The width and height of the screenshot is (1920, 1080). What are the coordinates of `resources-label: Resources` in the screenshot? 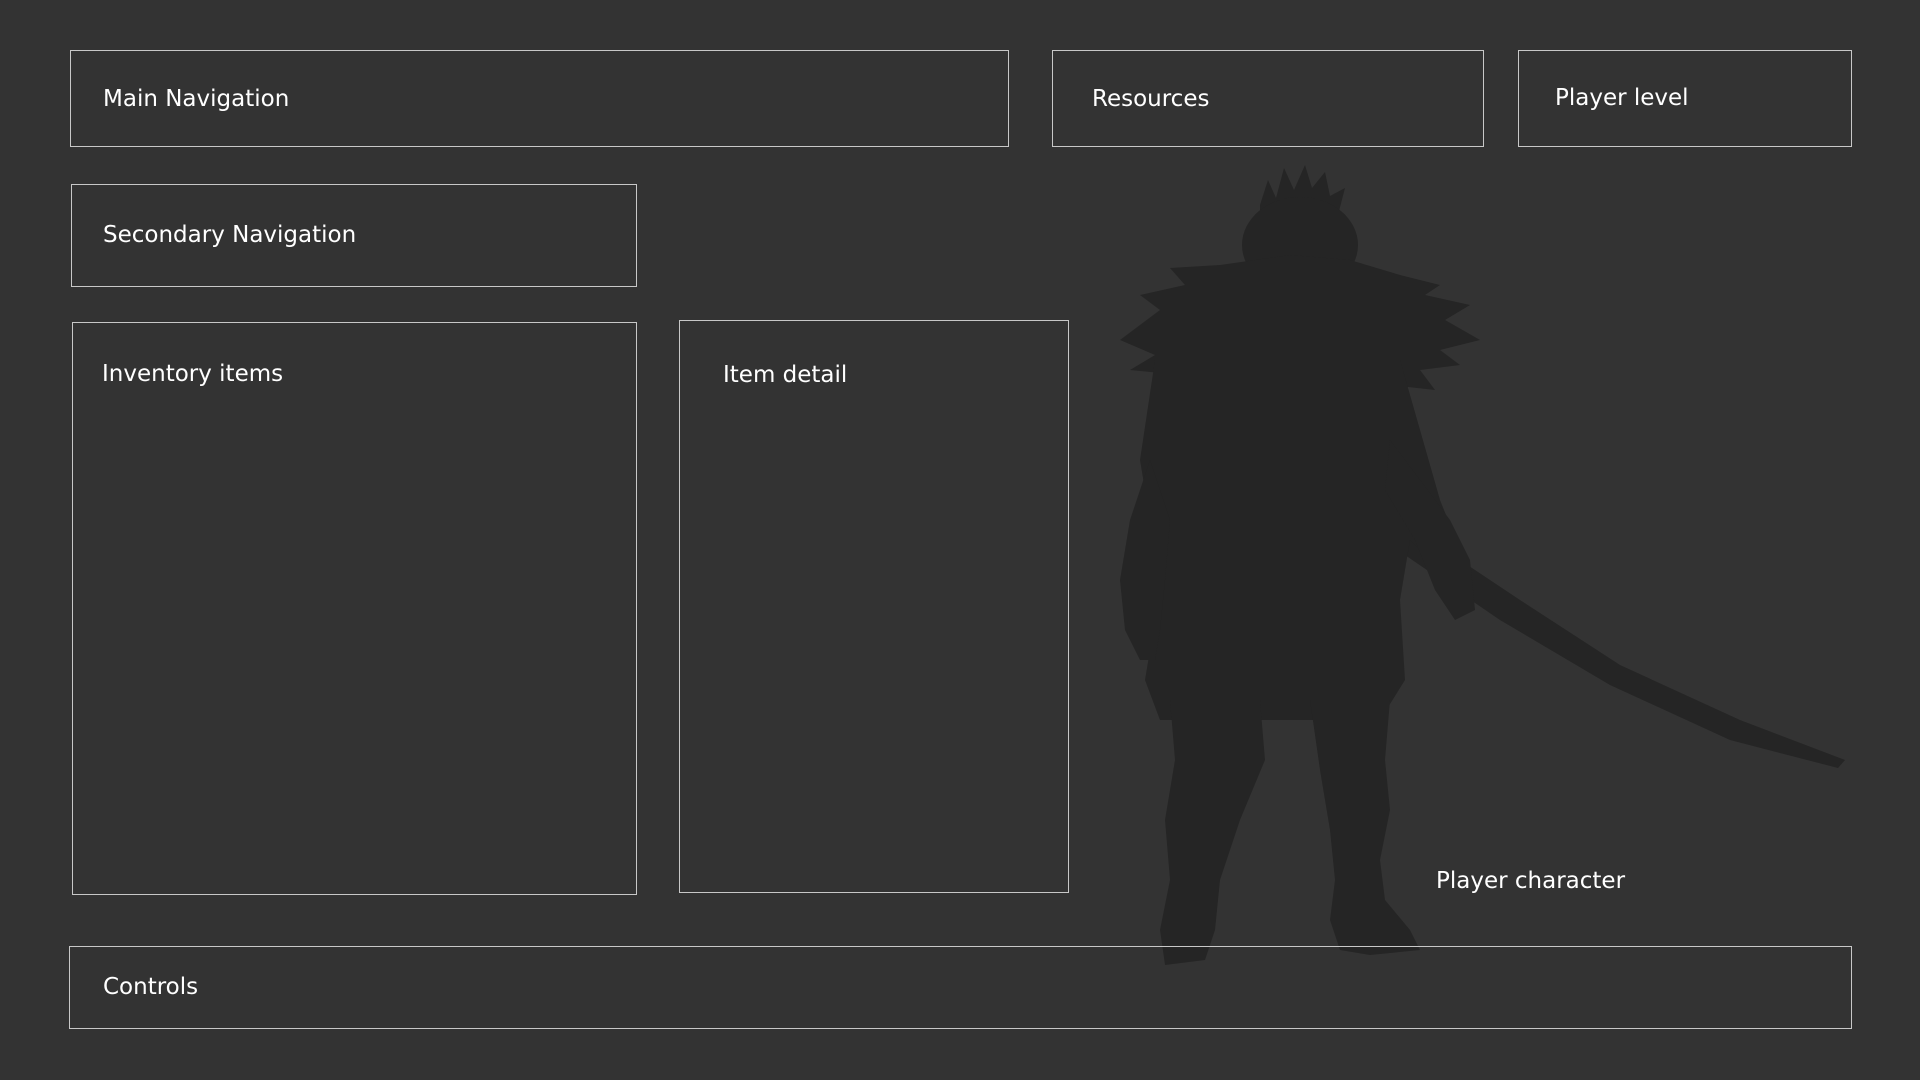 It's located at (1151, 99).